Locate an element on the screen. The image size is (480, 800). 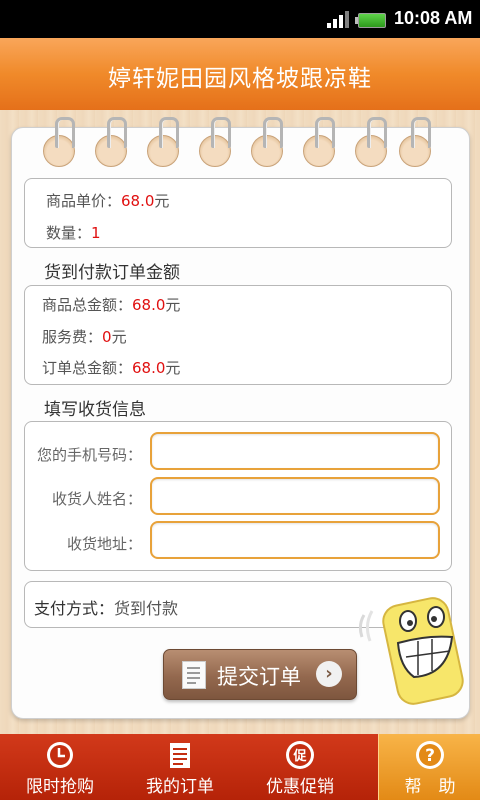
goods-total-row: 商品总金额：68.0元 is located at coordinates (111, 304).